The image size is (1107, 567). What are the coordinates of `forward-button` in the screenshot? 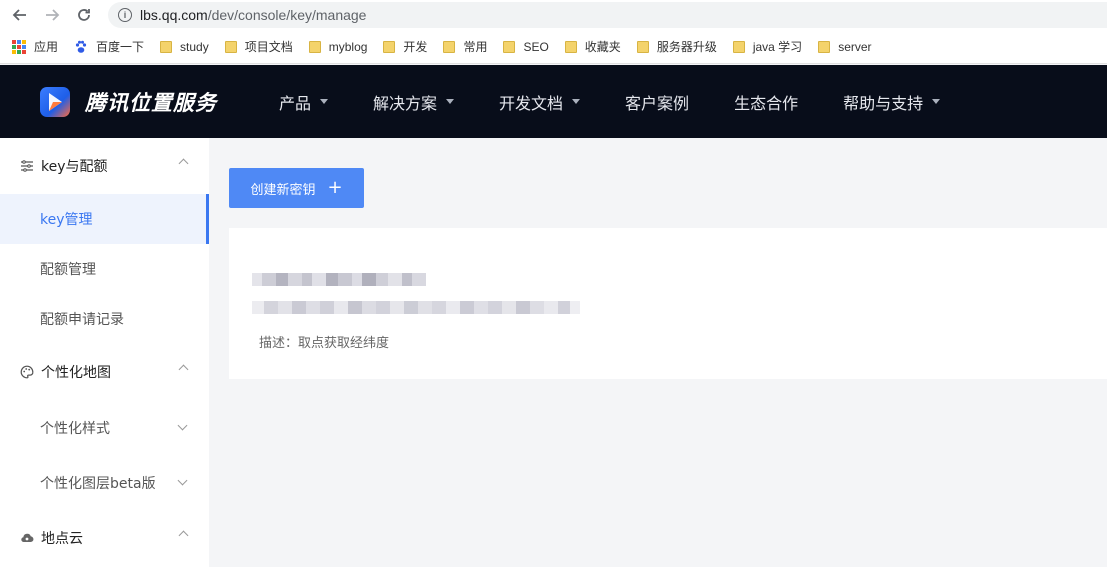 It's located at (52, 15).